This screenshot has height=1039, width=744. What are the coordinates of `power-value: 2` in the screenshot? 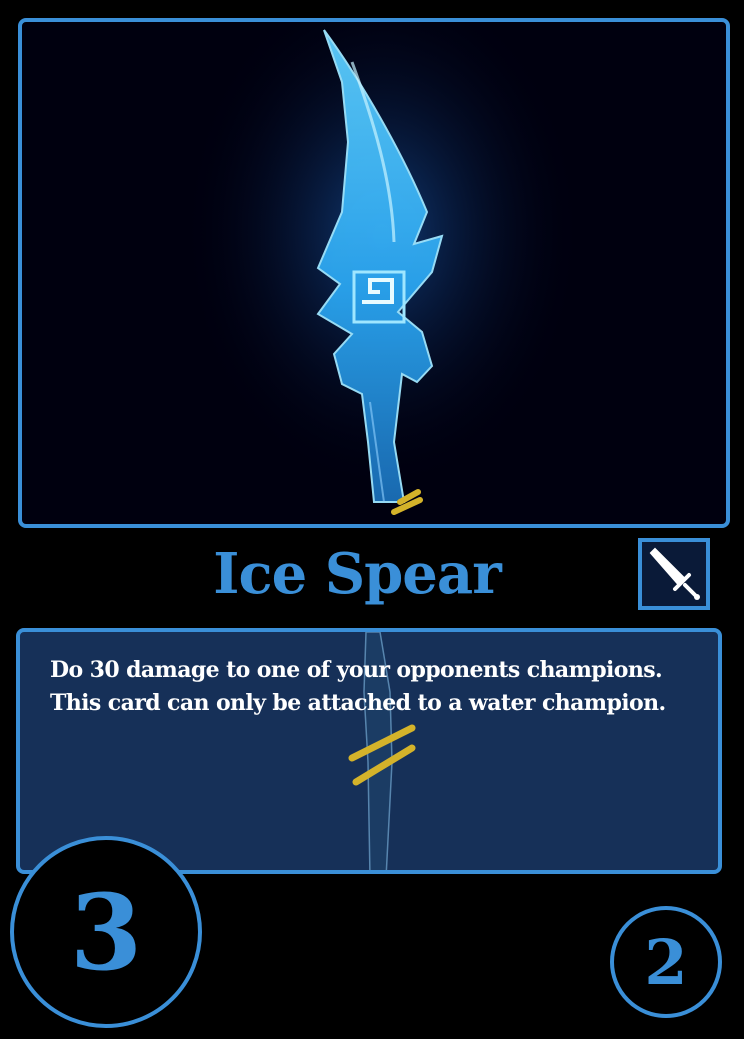 It's located at (666, 962).